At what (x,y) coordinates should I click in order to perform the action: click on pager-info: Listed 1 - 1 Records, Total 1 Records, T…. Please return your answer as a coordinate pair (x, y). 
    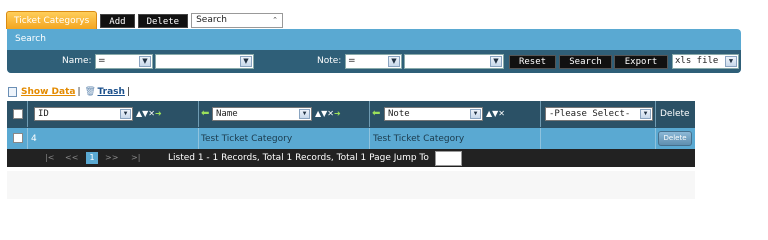
    Looking at the image, I should click on (298, 158).